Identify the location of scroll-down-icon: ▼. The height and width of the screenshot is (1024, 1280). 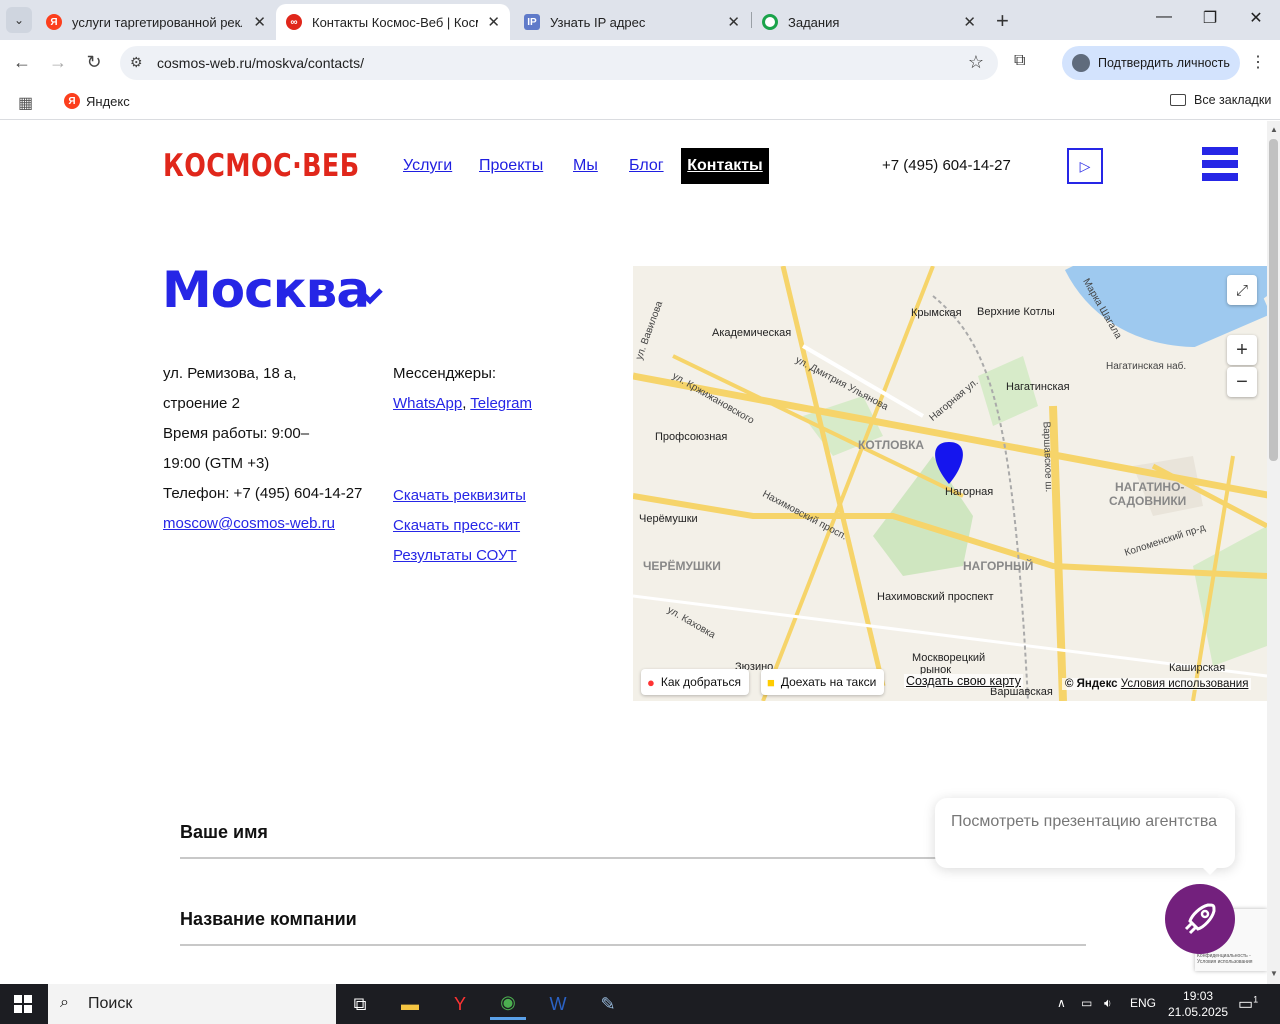
(1274, 973).